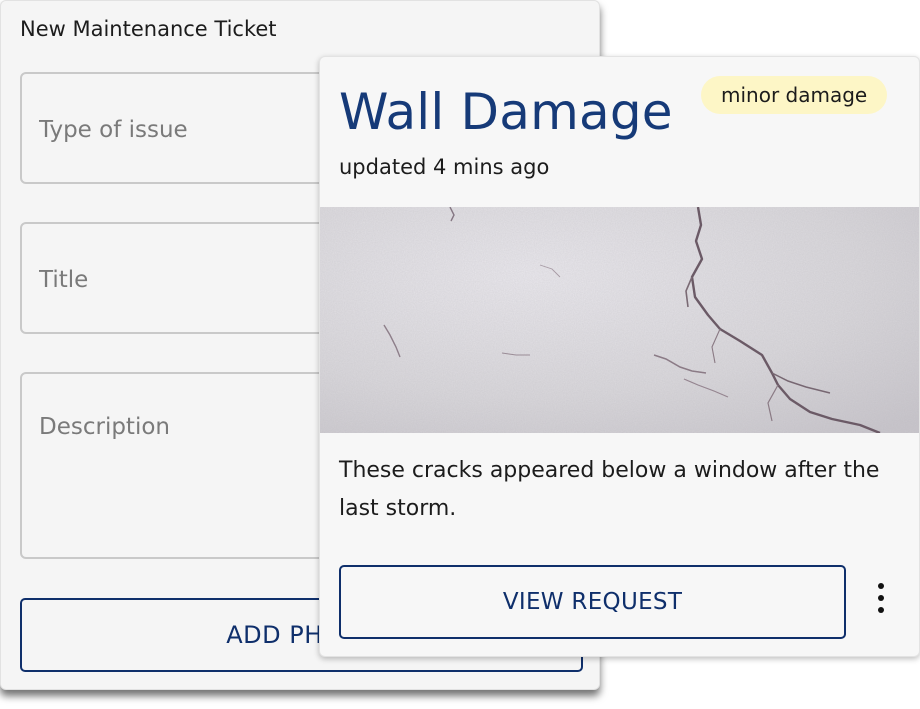 This screenshot has width=920, height=709. I want to click on updated-timestamp: updated 4 mins ago, so click(444, 167).